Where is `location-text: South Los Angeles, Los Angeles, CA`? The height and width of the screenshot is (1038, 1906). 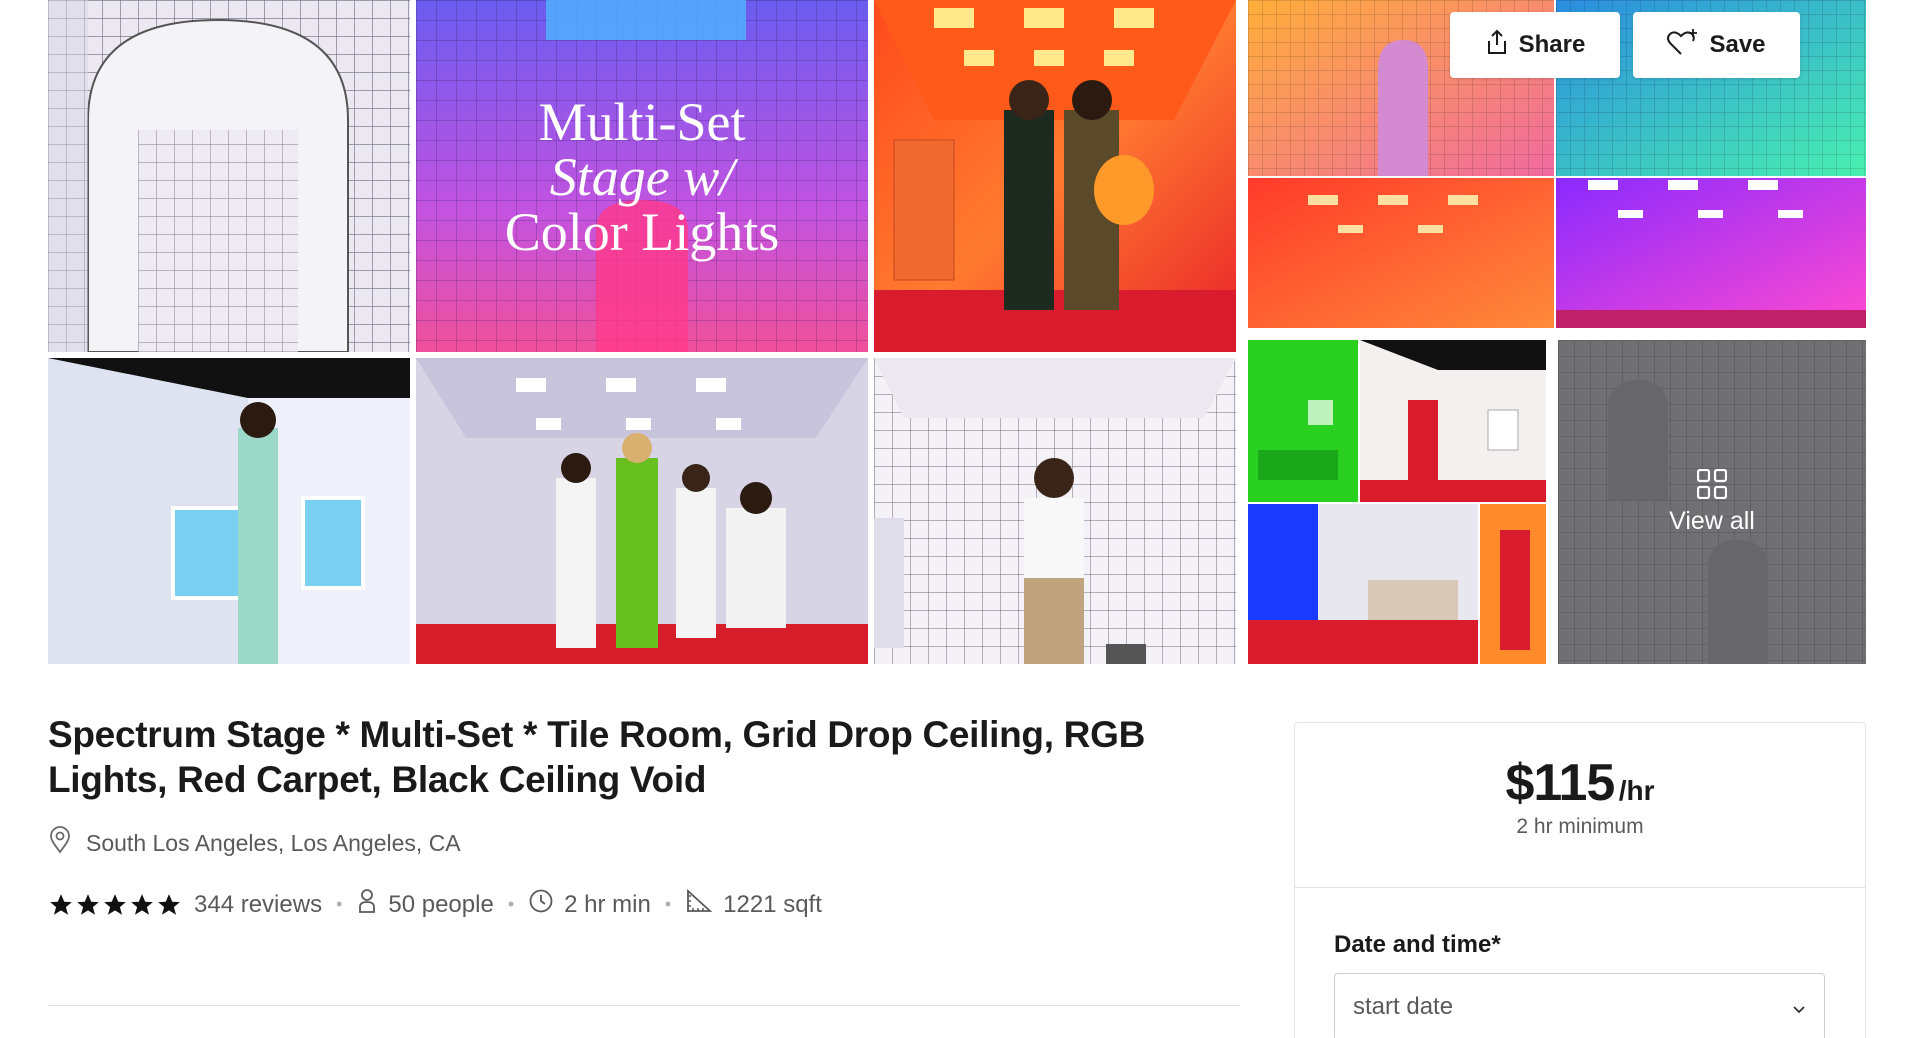 location-text: South Los Angeles, Los Angeles, CA is located at coordinates (273, 843).